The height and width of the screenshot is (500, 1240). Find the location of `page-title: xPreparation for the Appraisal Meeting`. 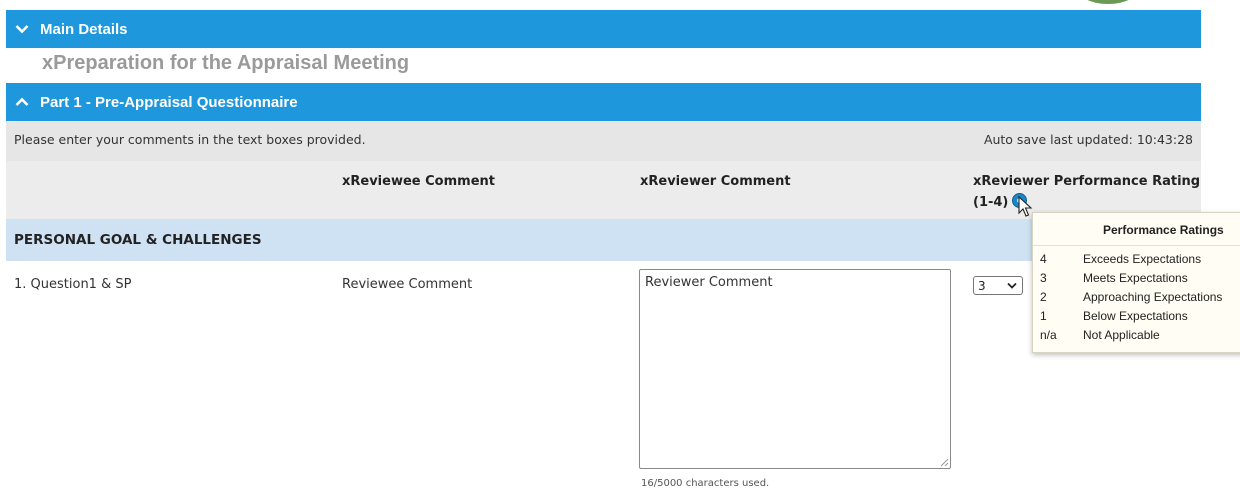

page-title: xPreparation for the Appraisal Meeting is located at coordinates (226, 63).